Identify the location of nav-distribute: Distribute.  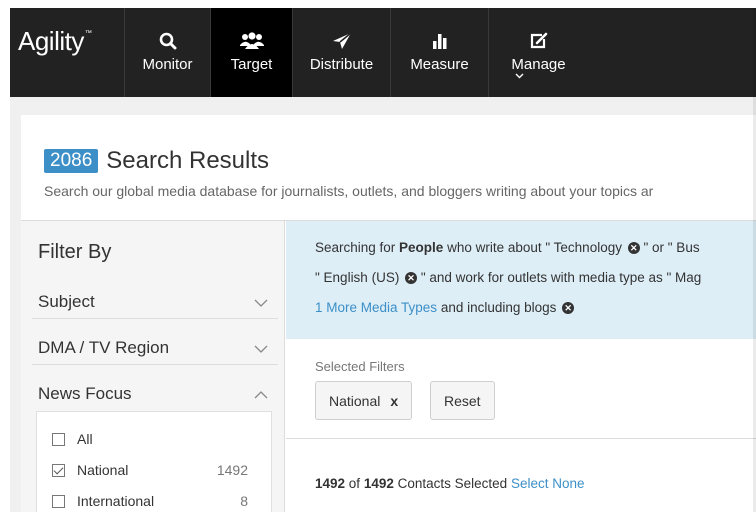
(341, 52).